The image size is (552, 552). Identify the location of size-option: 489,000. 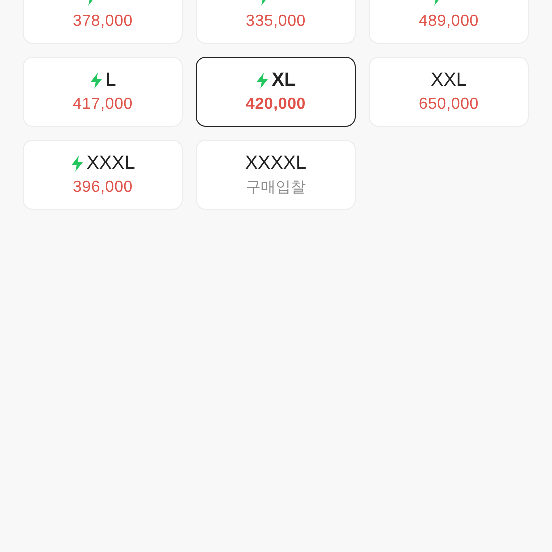
(449, 22).